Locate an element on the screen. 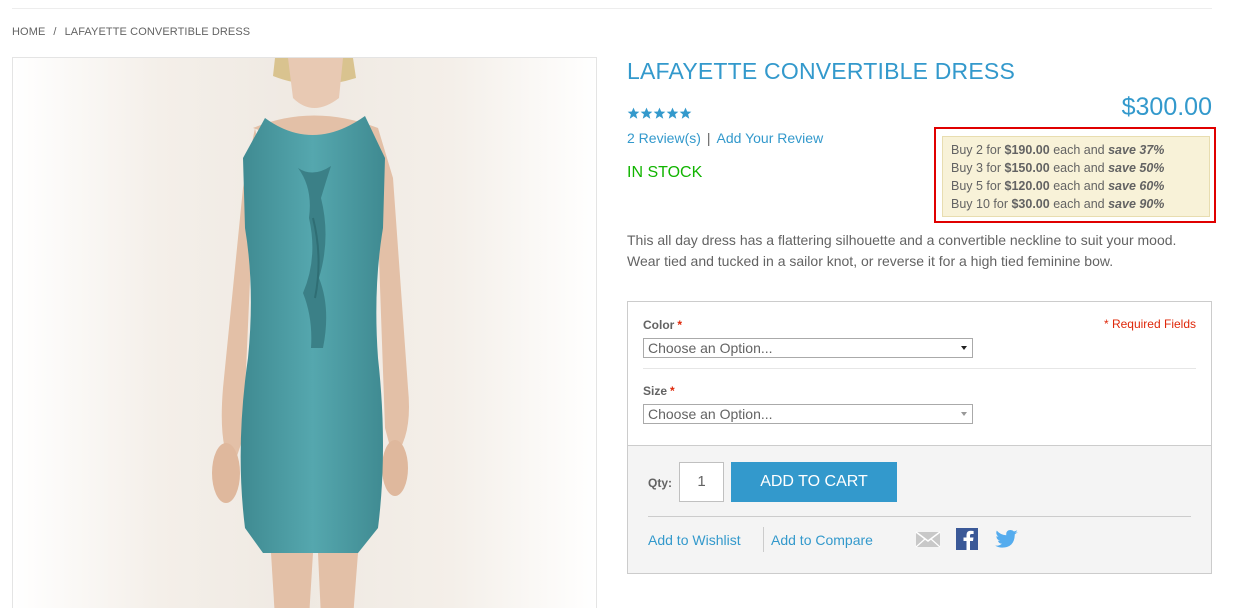 The width and height of the screenshot is (1253, 608). qty-label: Qty: is located at coordinates (660, 483).